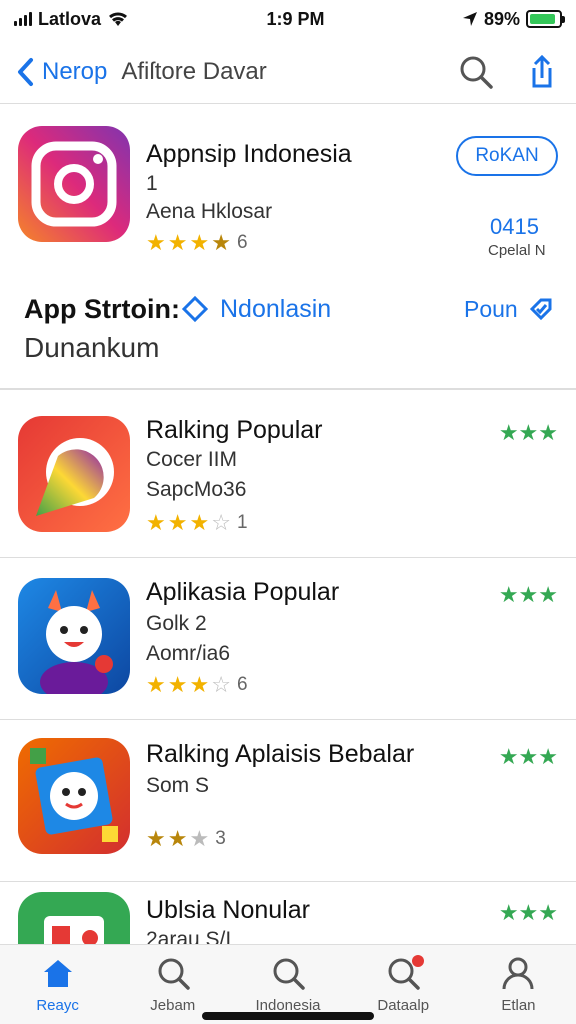 Image resolution: width=576 pixels, height=1024 pixels. What do you see at coordinates (70, 18) in the screenshot?
I see `carrier-label: Latlova` at bounding box center [70, 18].